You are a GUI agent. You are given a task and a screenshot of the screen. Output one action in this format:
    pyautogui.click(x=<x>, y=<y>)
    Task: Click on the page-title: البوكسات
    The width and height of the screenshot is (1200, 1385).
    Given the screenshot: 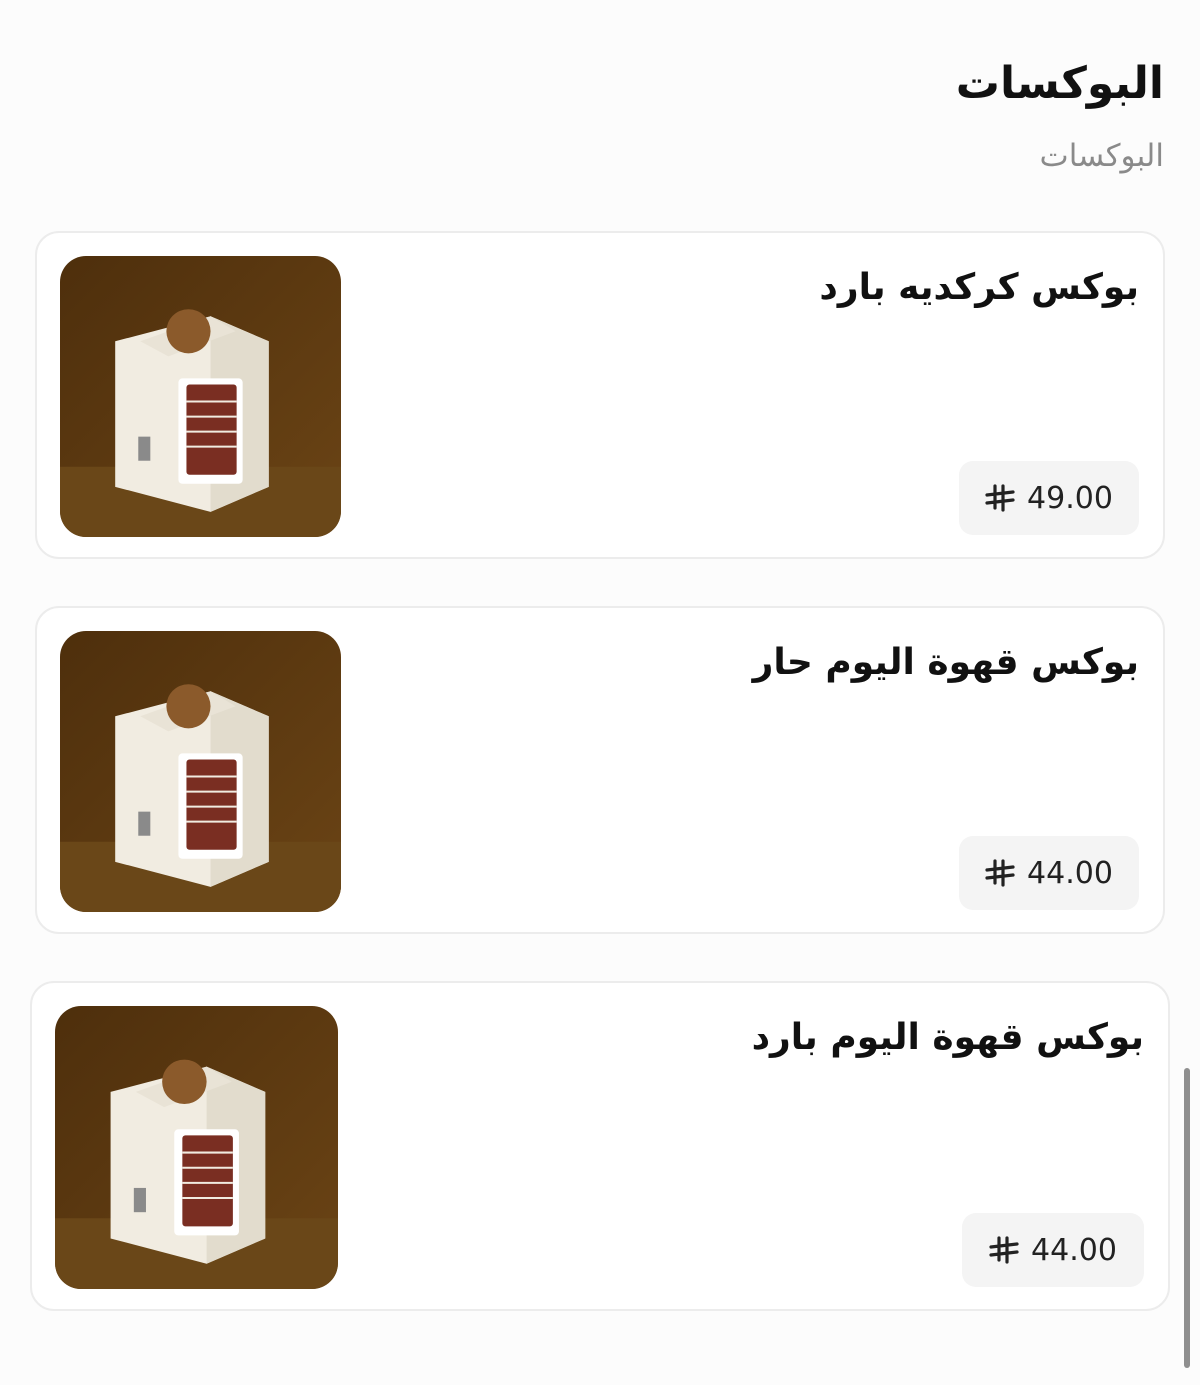 What is the action you would take?
    pyautogui.click(x=1059, y=83)
    